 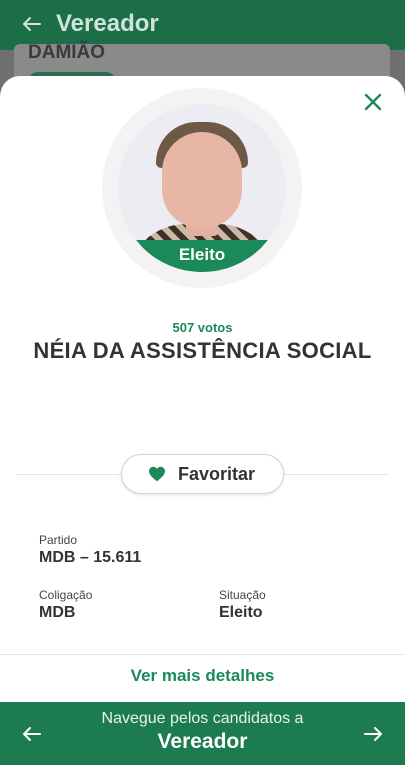 What do you see at coordinates (58, 540) in the screenshot?
I see `party-label: Partido` at bounding box center [58, 540].